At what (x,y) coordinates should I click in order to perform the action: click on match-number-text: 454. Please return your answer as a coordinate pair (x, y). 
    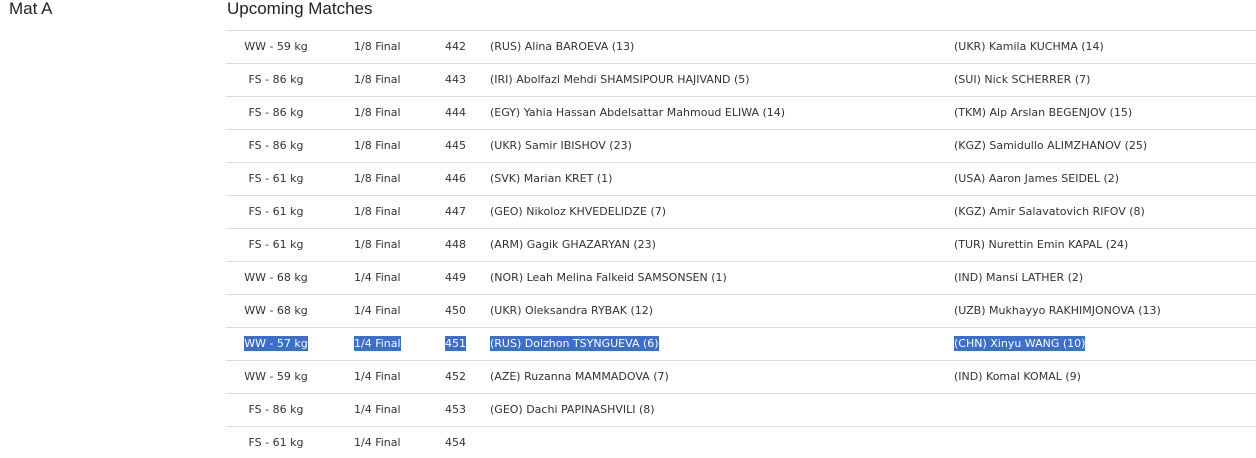
    Looking at the image, I should click on (455, 442).